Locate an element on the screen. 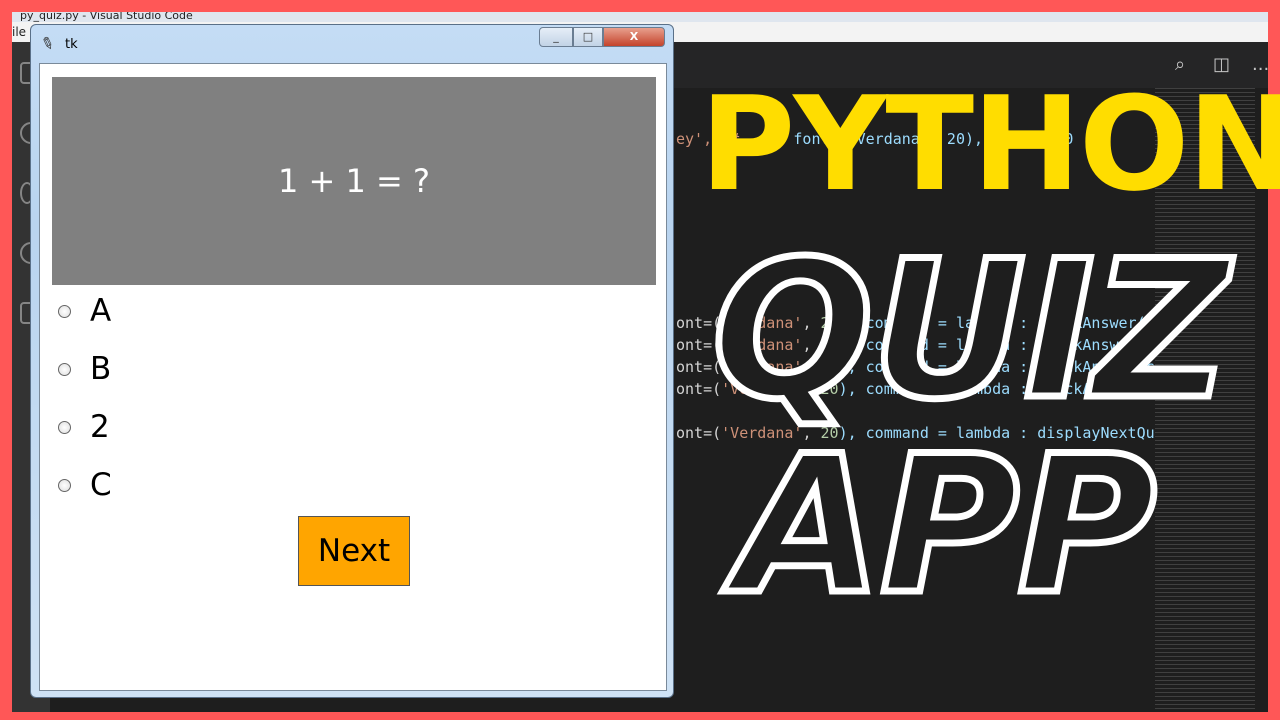 The image size is (1280, 720). option-radio-c: C is located at coordinates (85, 485).